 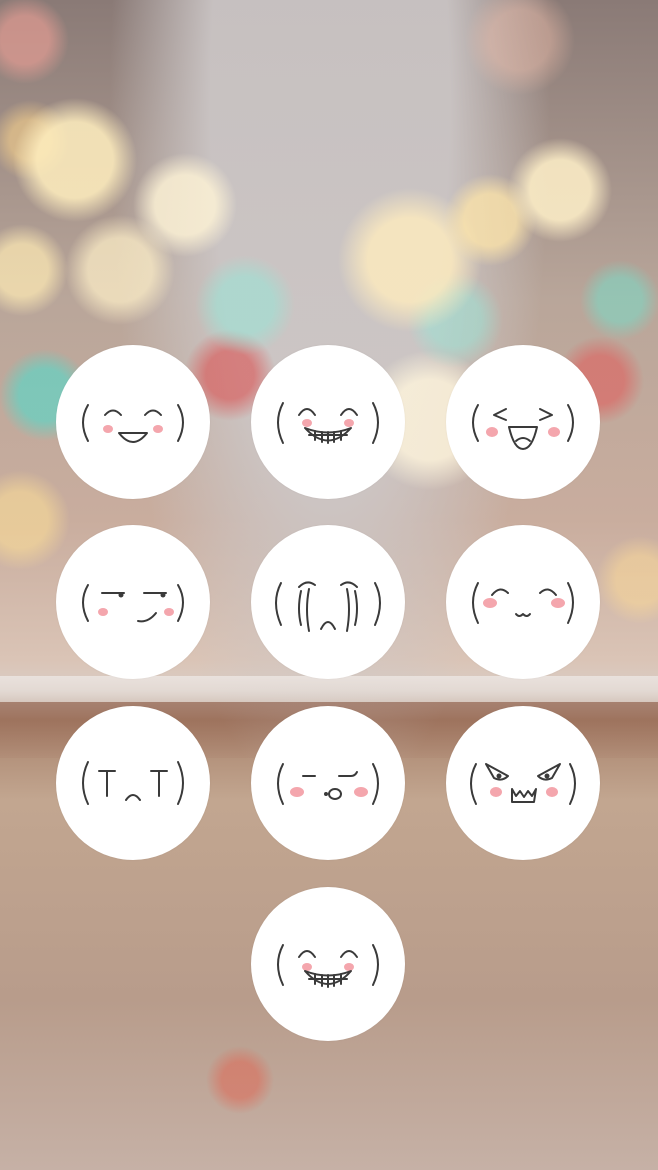 I want to click on smirking-face-icon, so click(x=133, y=603).